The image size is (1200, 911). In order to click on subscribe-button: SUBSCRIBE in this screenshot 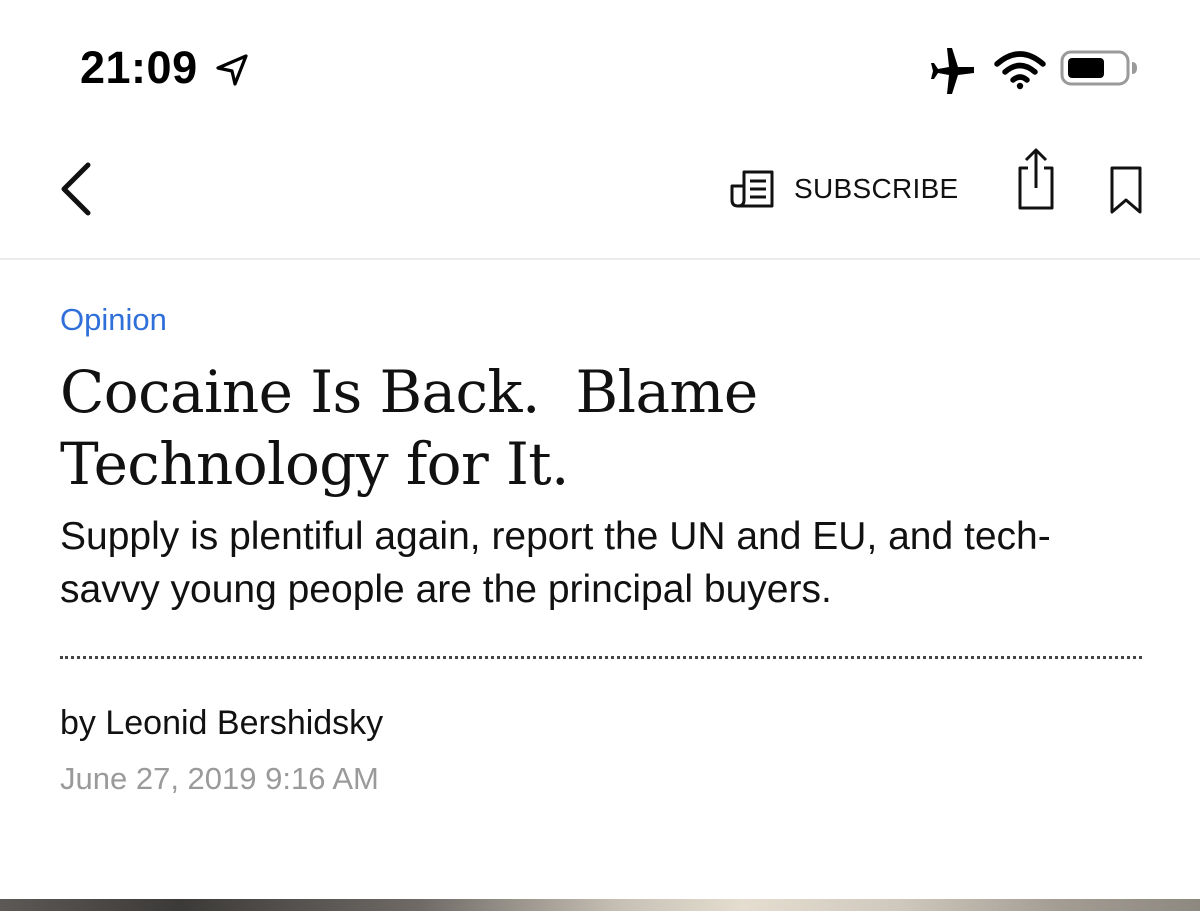, I will do `click(843, 189)`.